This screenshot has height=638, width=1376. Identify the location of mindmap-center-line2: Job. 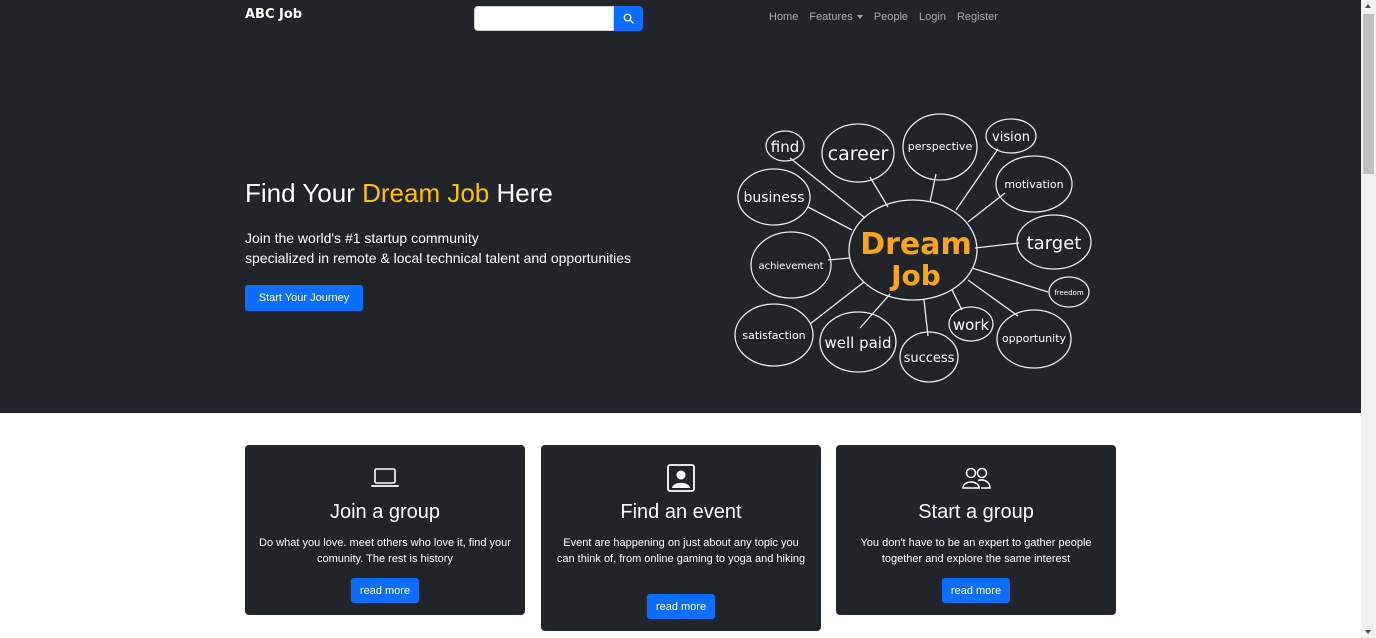
(915, 275).